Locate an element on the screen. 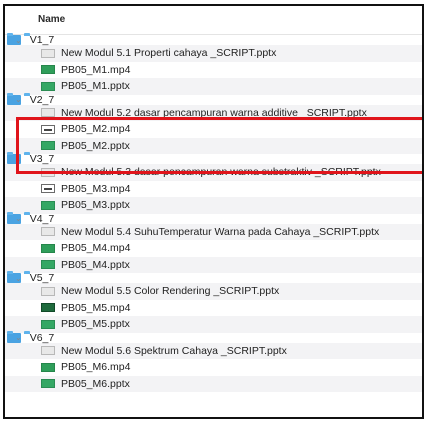 This screenshot has height=421, width=427. file-row: PB05_M2.pptx is located at coordinates (213, 145).